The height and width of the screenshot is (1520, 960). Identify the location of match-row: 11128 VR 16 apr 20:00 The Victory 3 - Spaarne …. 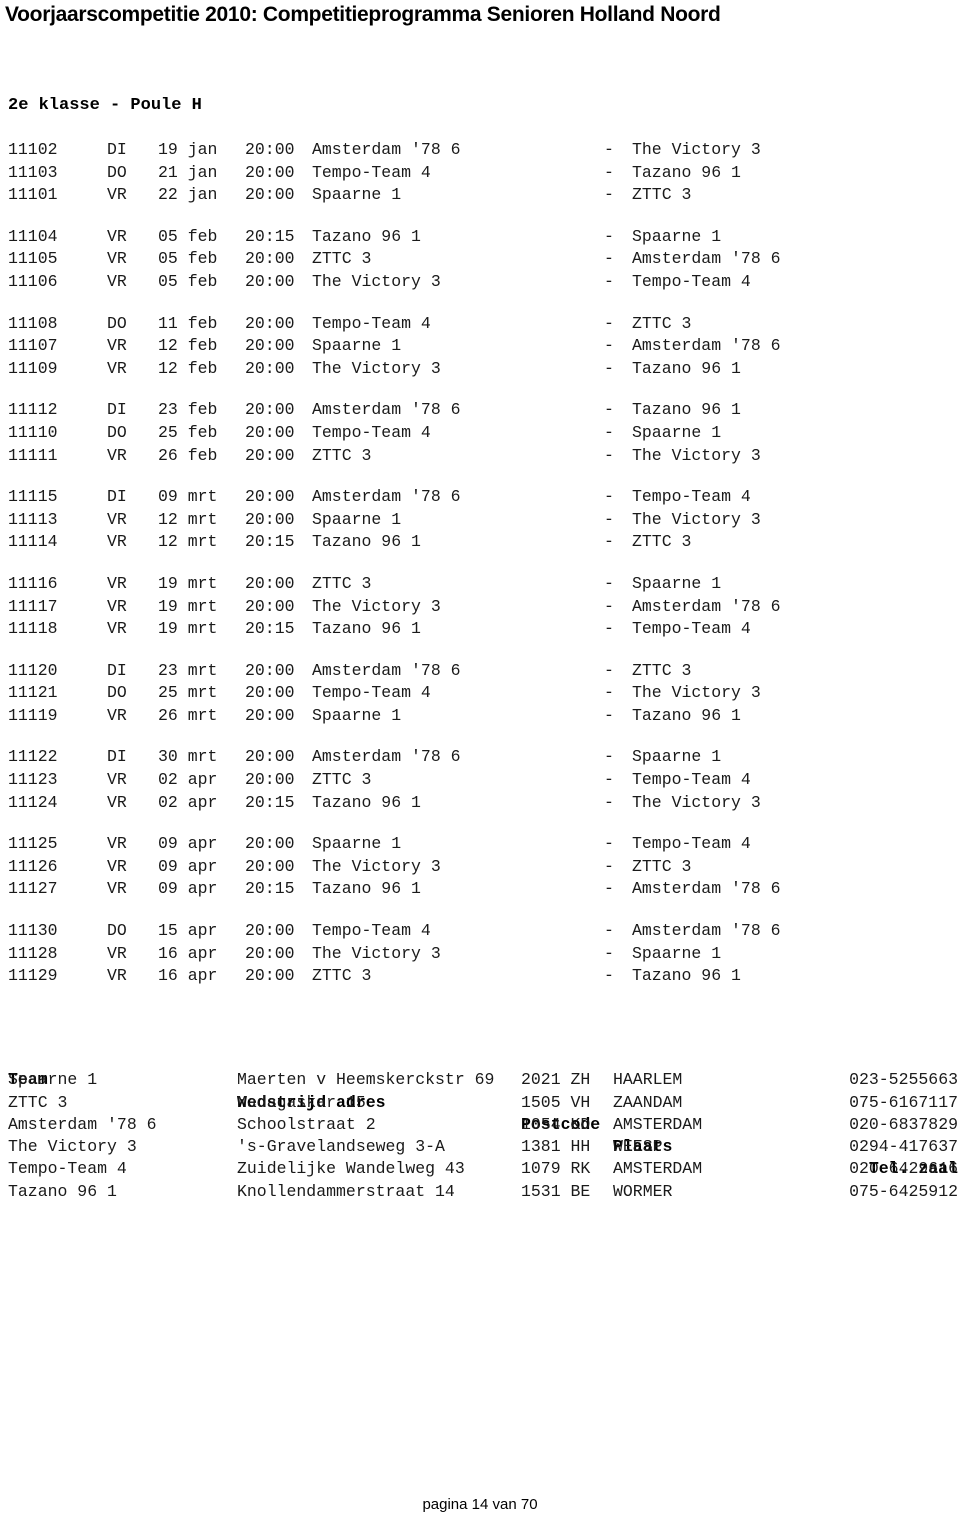
(480, 954).